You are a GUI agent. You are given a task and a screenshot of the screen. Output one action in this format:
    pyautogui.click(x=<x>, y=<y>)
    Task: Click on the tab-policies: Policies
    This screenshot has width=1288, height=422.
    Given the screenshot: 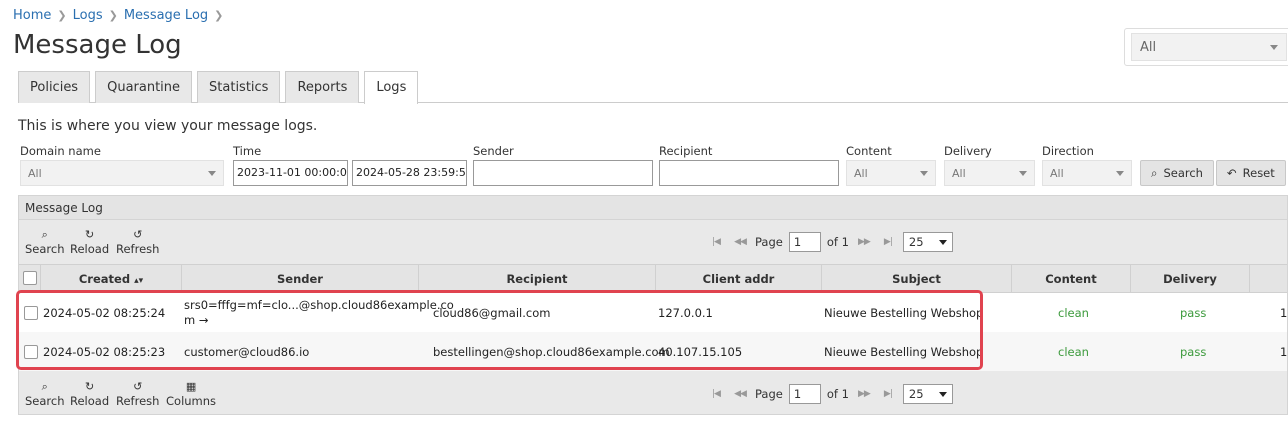 What is the action you would take?
    pyautogui.click(x=54, y=87)
    